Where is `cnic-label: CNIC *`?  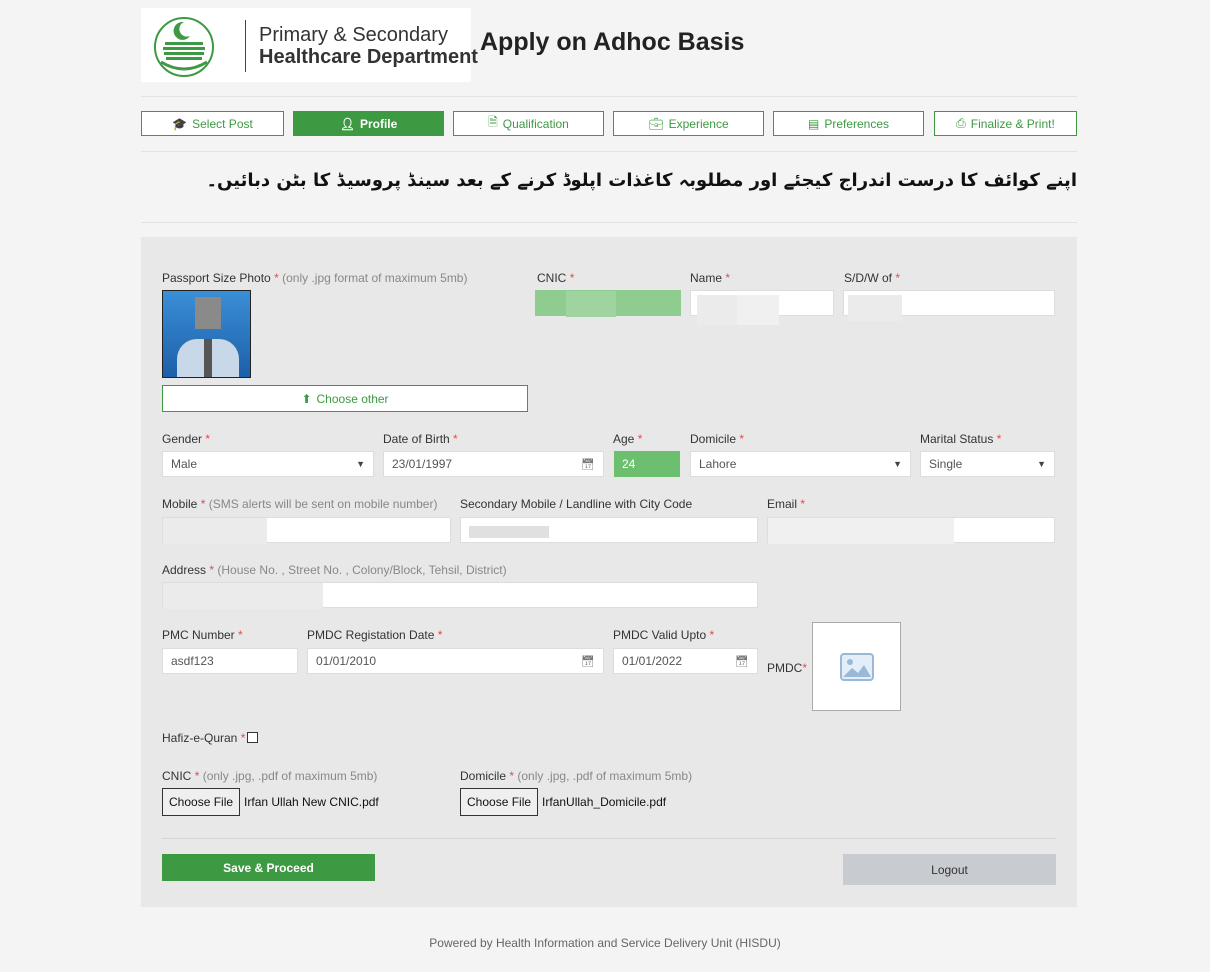 cnic-label: CNIC * is located at coordinates (556, 278).